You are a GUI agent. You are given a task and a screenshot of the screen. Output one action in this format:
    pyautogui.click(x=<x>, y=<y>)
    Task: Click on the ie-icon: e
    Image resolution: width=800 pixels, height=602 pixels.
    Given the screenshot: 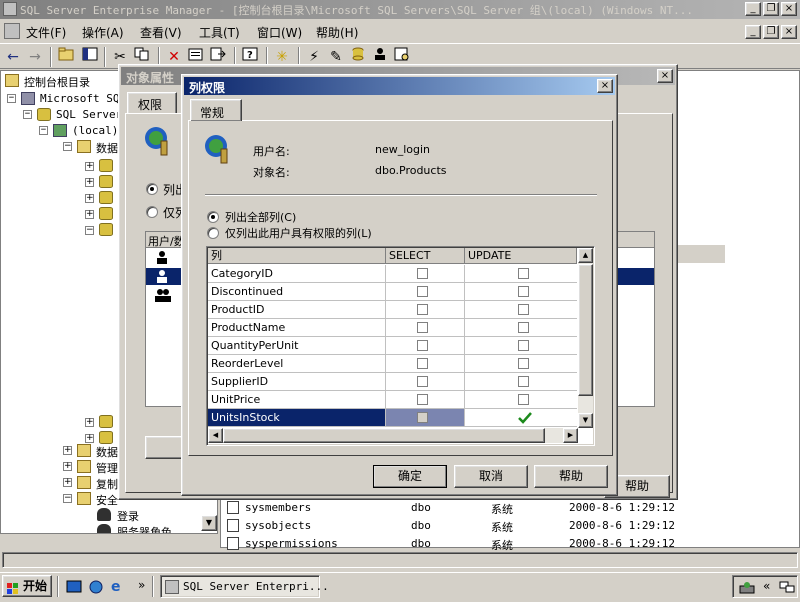 What is the action you would take?
    pyautogui.click(x=119, y=587)
    